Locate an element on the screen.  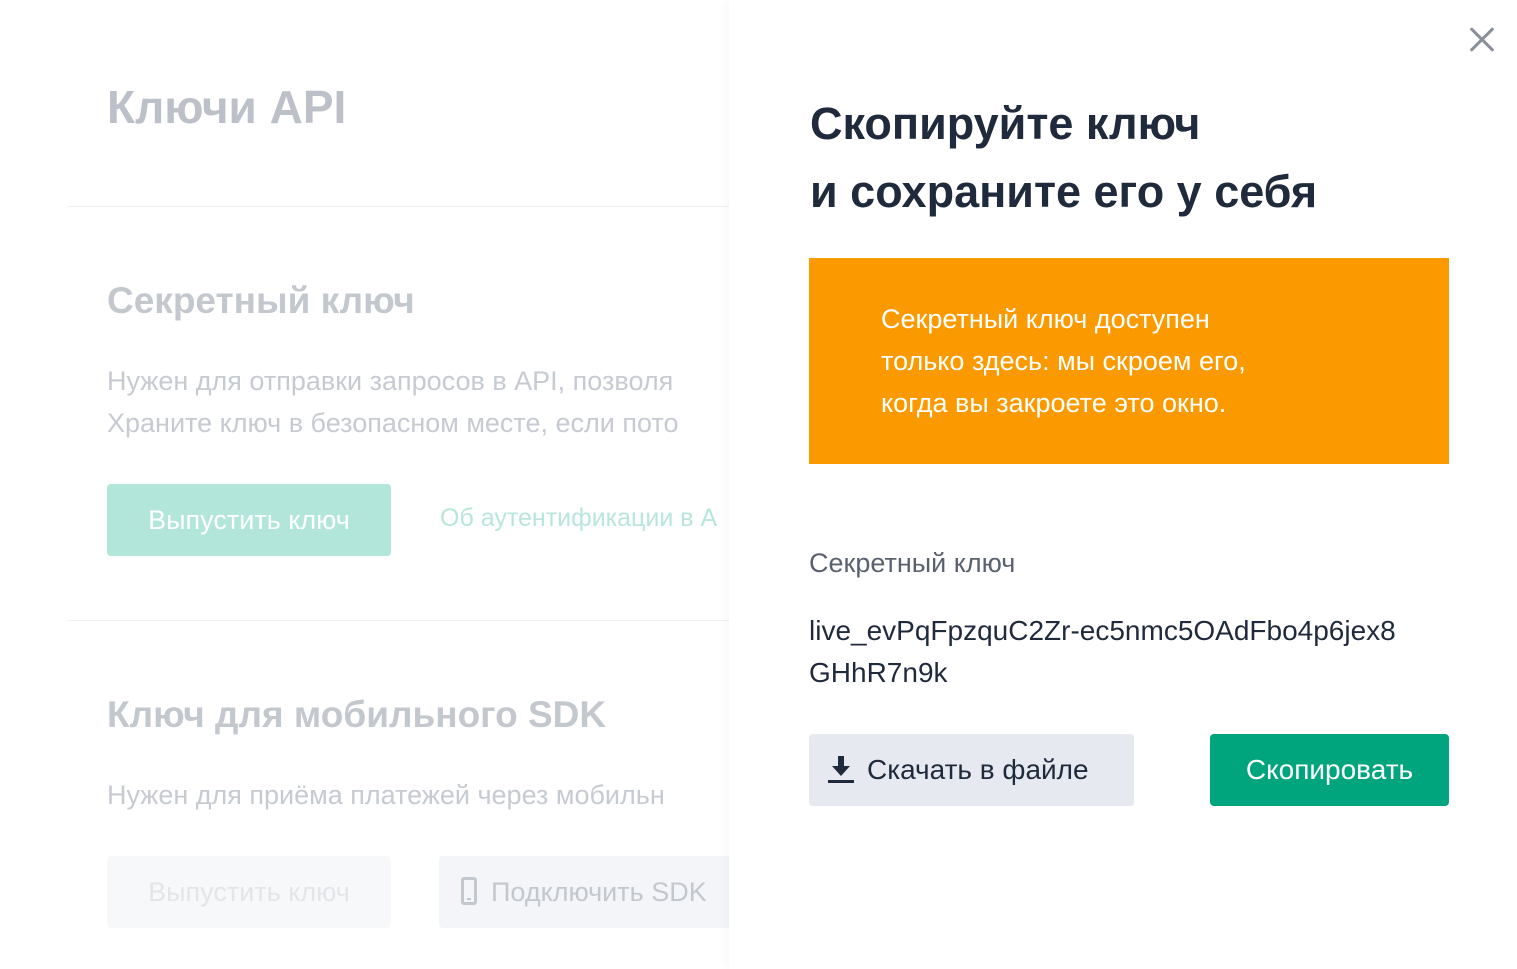
drawer-title-line1: Скопируйте ключ is located at coordinates (1005, 123).